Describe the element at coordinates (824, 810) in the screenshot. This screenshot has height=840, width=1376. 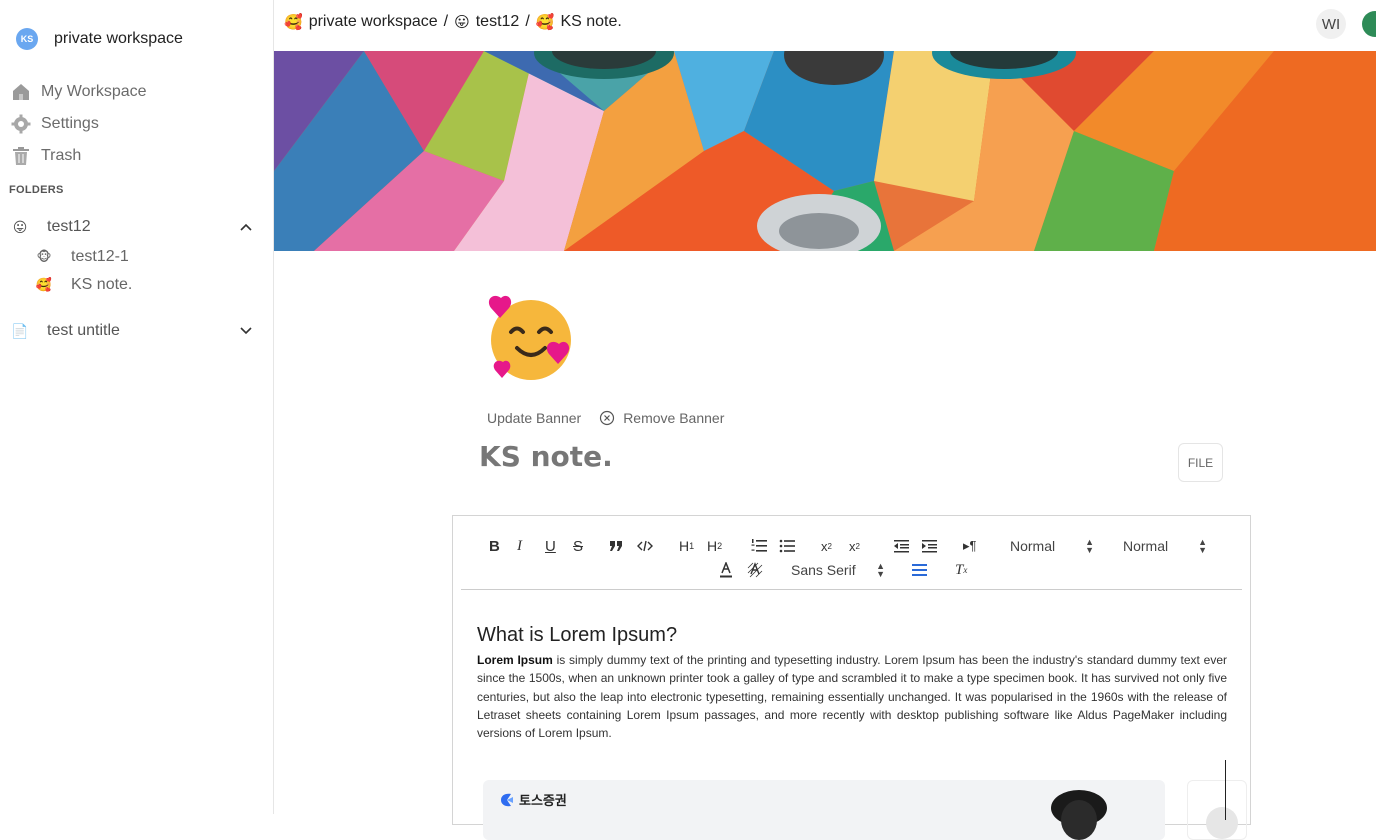
I see `embedded-image-card: 토스증권` at that location.